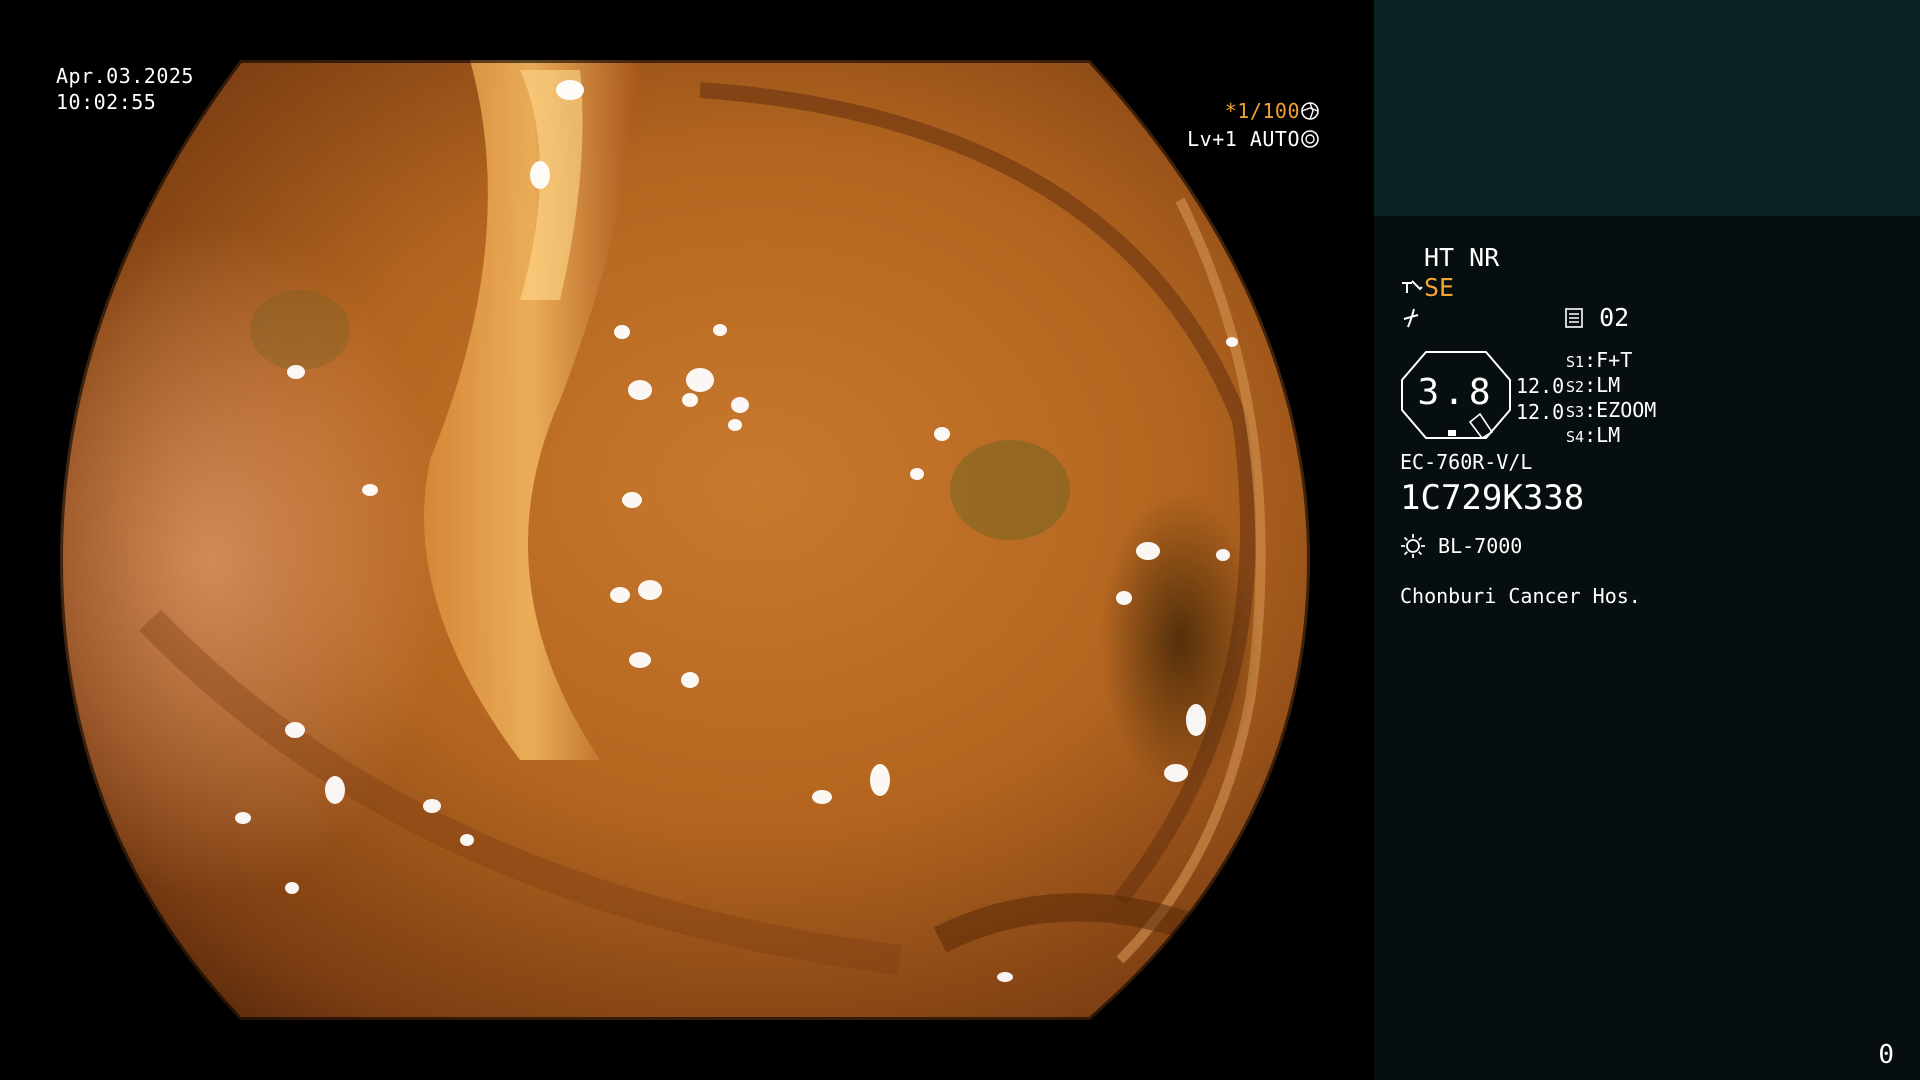 The height and width of the screenshot is (1080, 1920). What do you see at coordinates (1456, 392) in the screenshot?
I see `iris-value: 3.8` at bounding box center [1456, 392].